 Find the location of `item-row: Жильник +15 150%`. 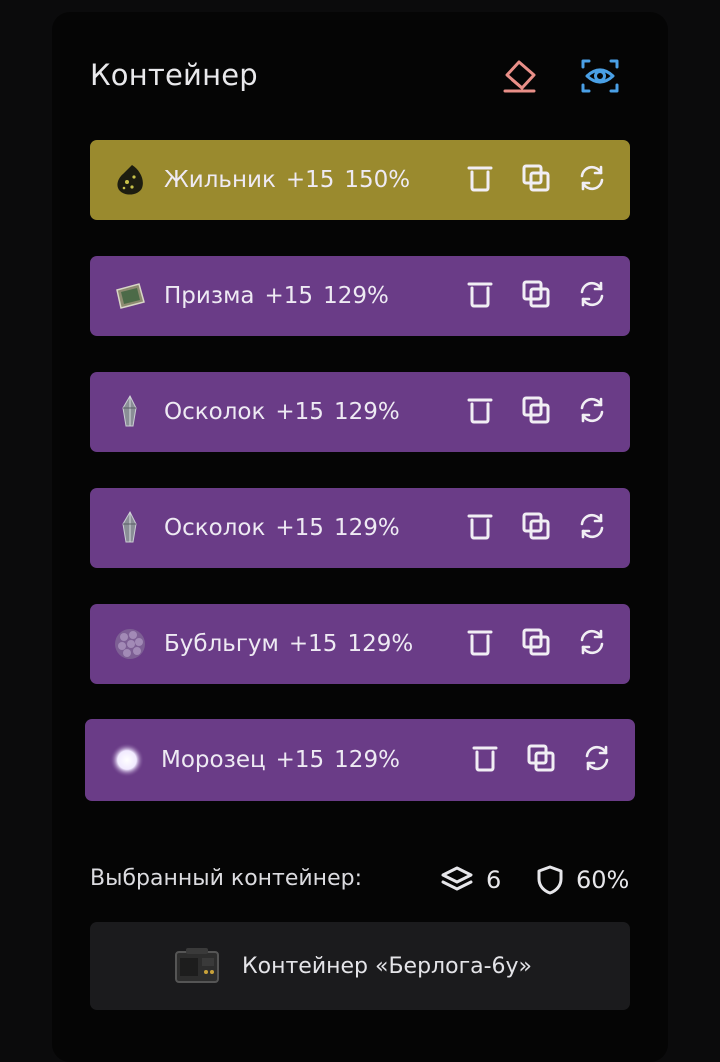

item-row: Жильник +15 150% is located at coordinates (360, 180).